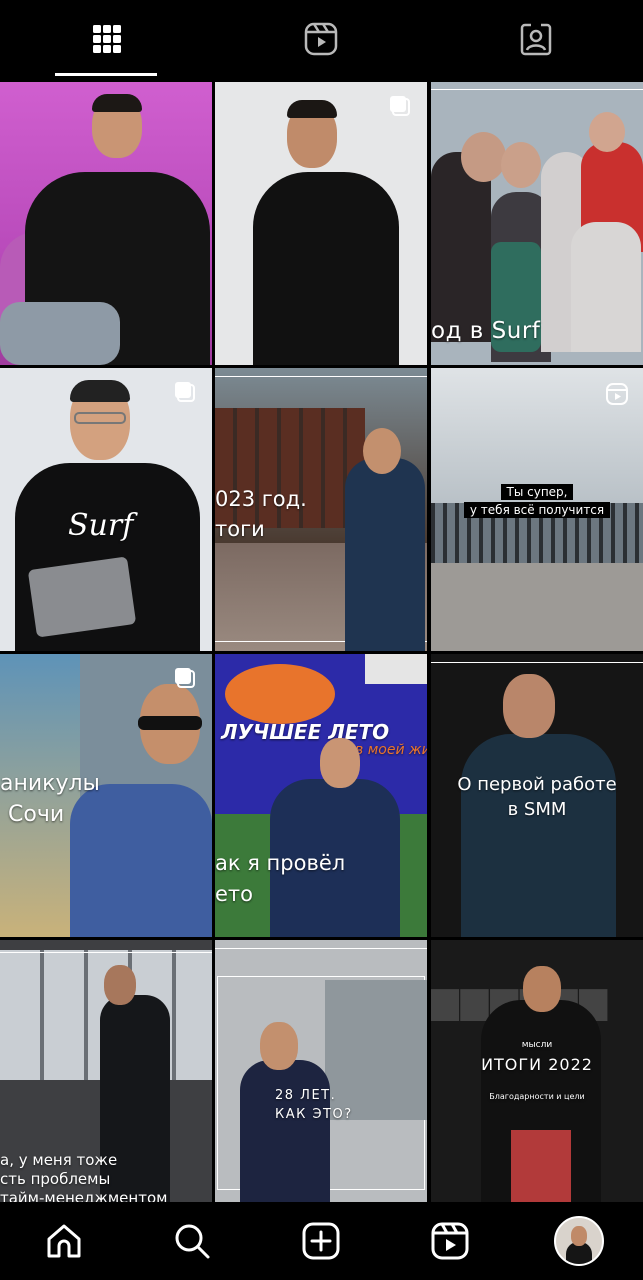  What do you see at coordinates (82, 597) in the screenshot?
I see `laptop` at bounding box center [82, 597].